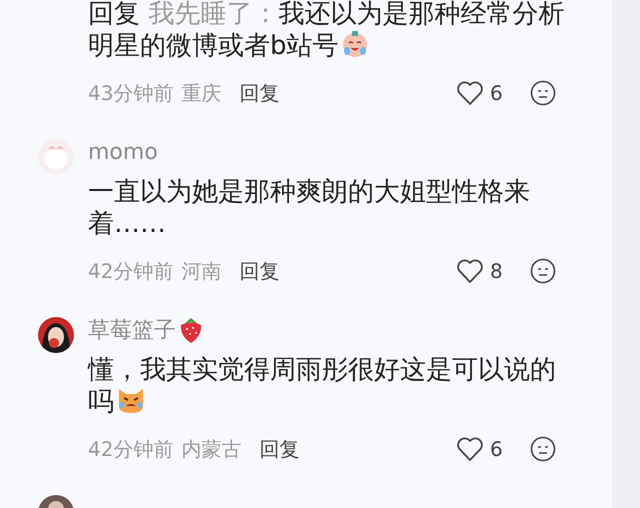 The height and width of the screenshot is (508, 640). Describe the element at coordinates (201, 93) in the screenshot. I see `comment-location: 重庆` at that location.